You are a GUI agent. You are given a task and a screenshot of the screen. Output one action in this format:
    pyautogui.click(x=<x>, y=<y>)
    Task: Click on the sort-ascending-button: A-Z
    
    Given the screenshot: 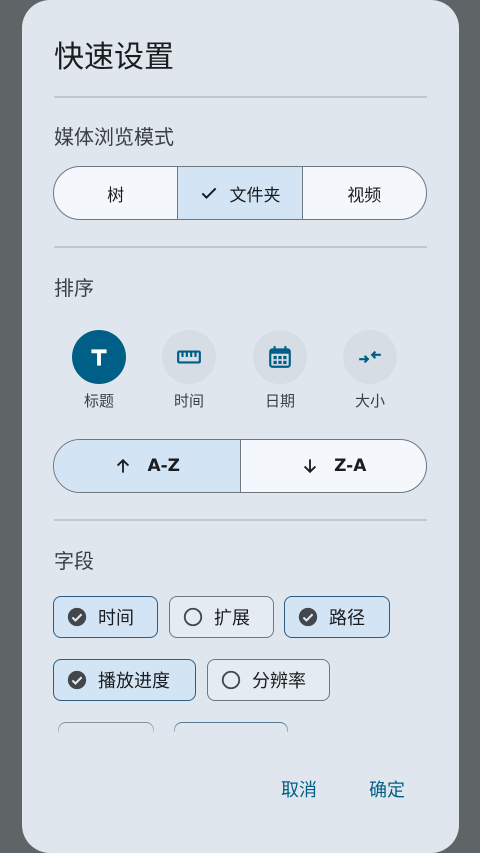 What is the action you would take?
    pyautogui.click(x=147, y=466)
    